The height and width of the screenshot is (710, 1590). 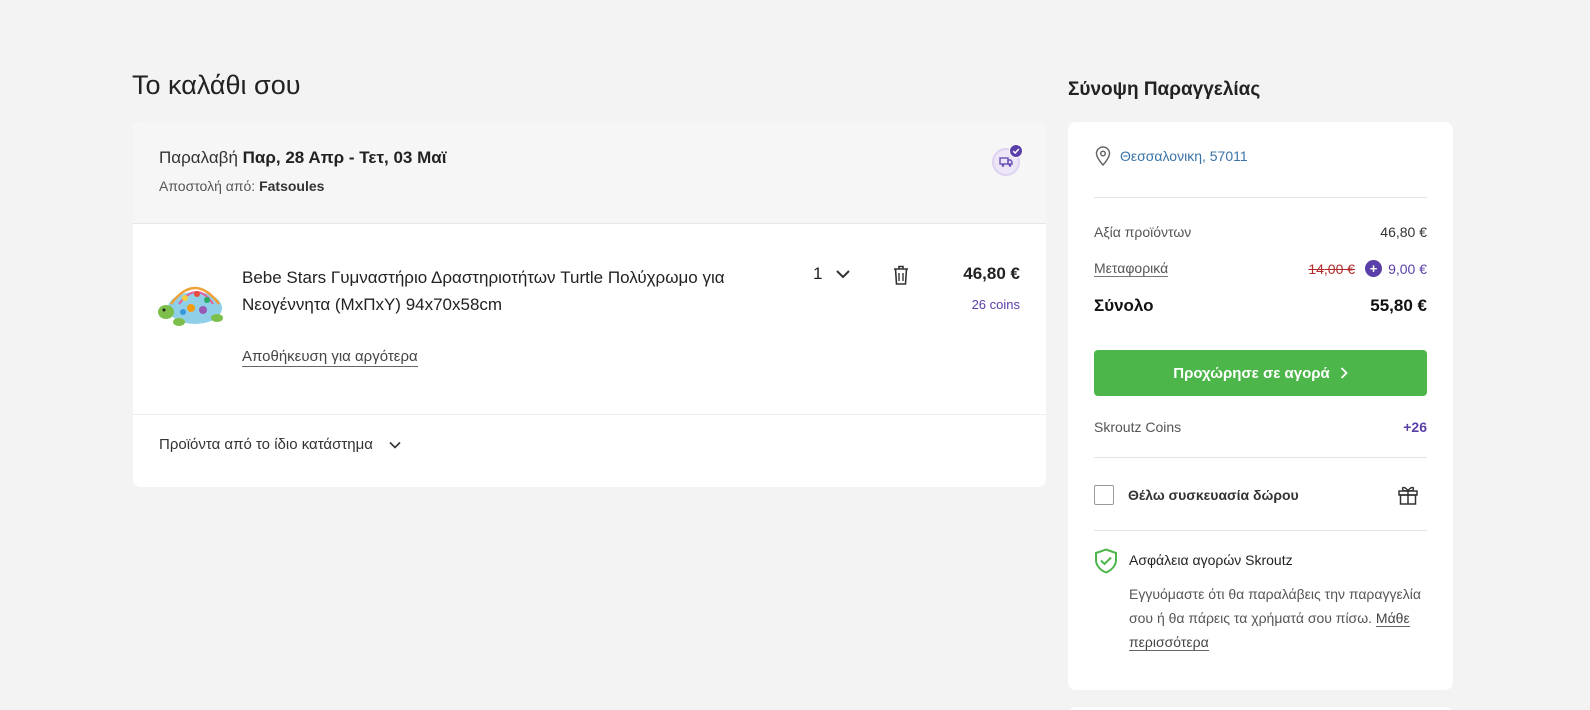 What do you see at coordinates (1408, 495) in the screenshot?
I see `gift-icon` at bounding box center [1408, 495].